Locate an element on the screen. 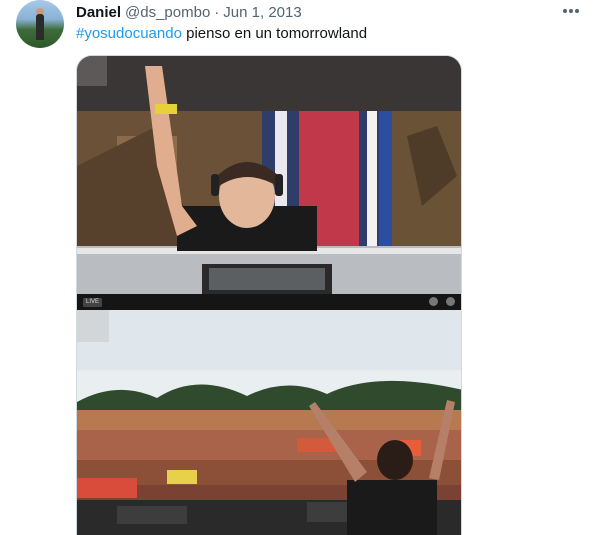 The height and width of the screenshot is (535, 600). tweet-text: #yosudocuando pienso en un tomorrowland is located at coordinates (221, 34).